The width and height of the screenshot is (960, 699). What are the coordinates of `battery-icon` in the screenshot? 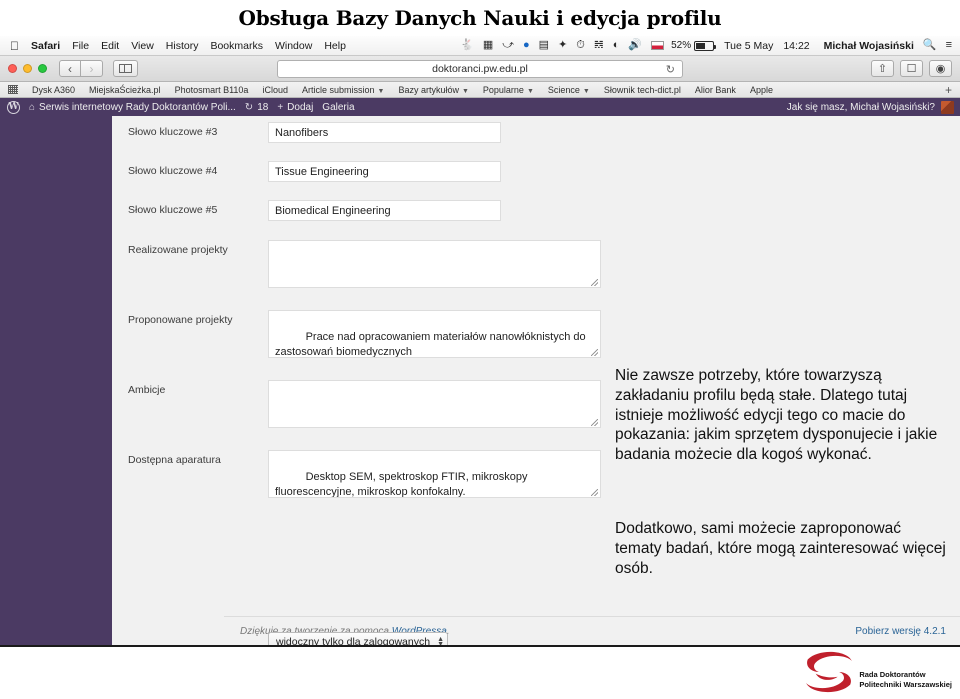 It's located at (705, 45).